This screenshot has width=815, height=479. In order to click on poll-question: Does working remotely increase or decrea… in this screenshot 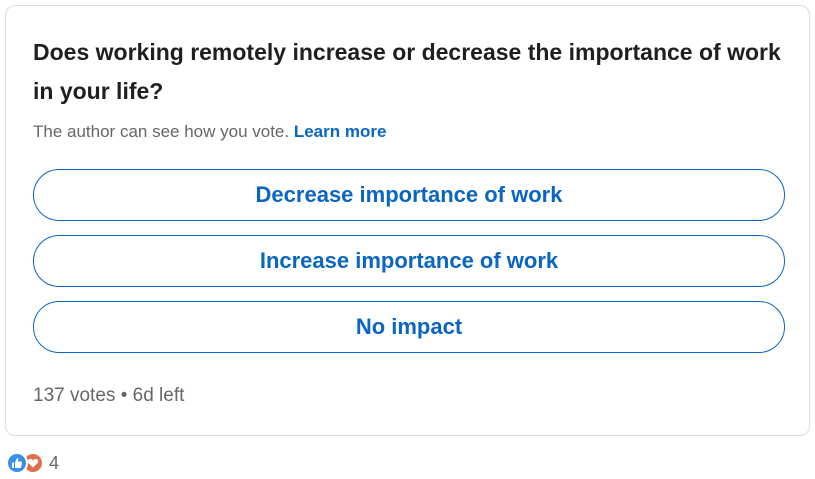, I will do `click(407, 71)`.